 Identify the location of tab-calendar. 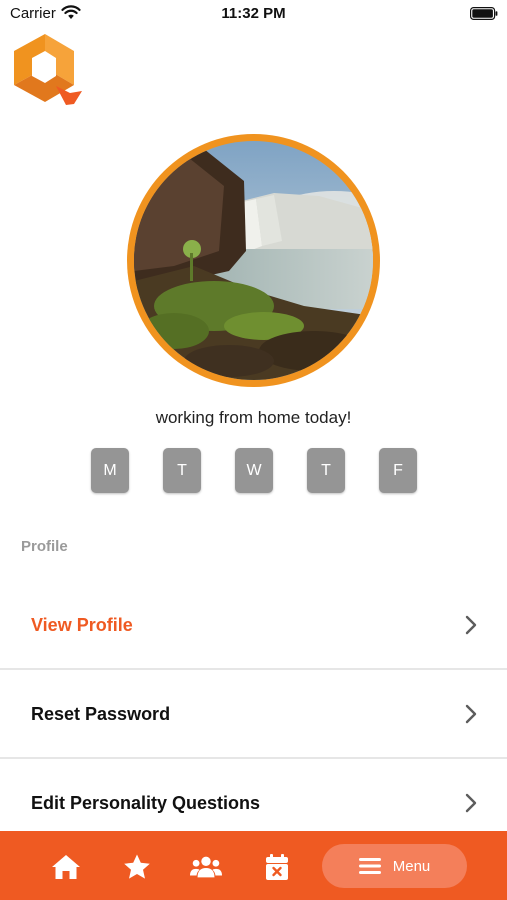
(277, 867).